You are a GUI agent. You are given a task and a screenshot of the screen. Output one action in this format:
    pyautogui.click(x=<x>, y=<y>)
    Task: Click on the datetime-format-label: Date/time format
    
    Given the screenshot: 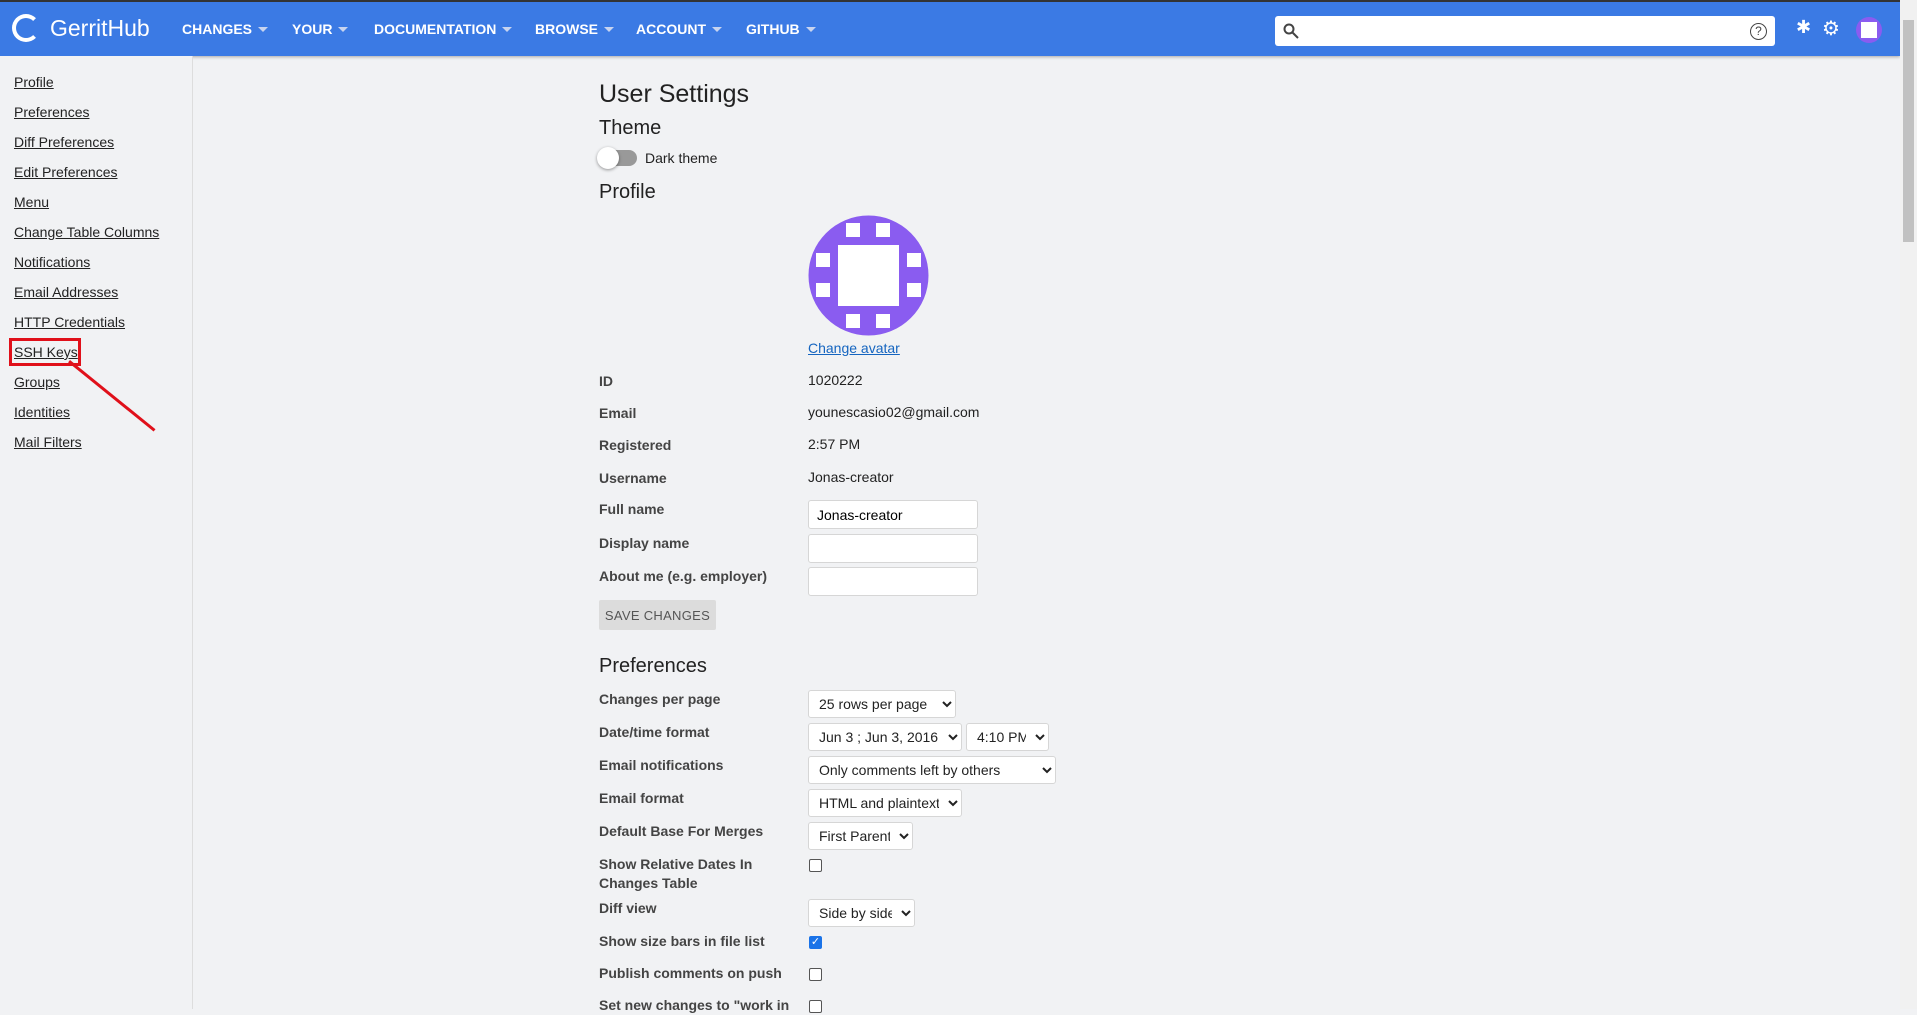 What is the action you would take?
    pyautogui.click(x=654, y=732)
    